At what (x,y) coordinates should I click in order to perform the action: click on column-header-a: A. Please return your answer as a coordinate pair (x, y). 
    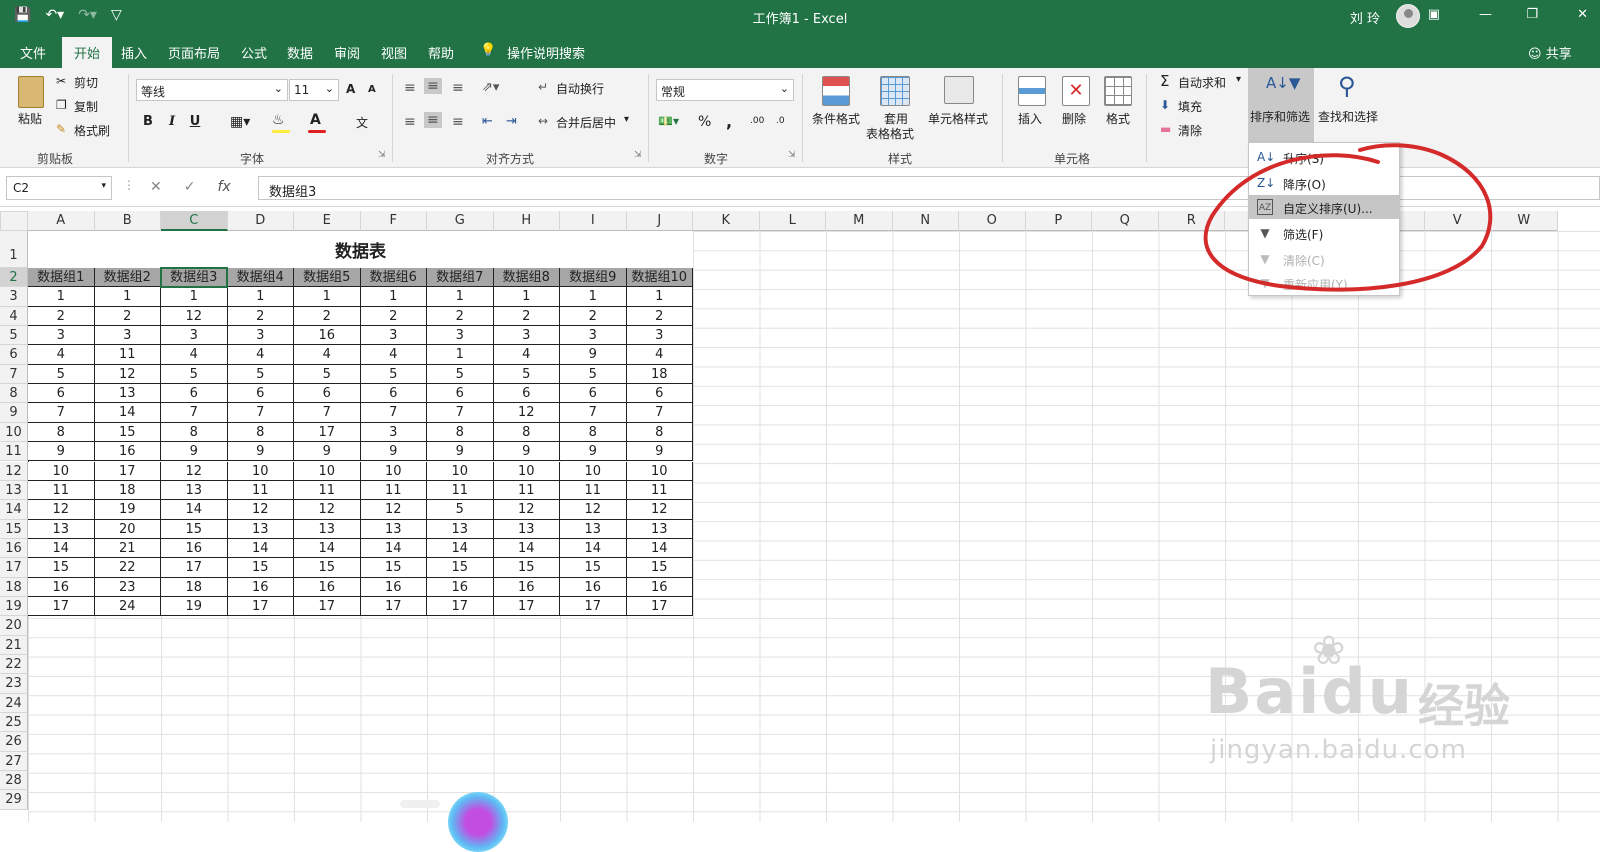
    Looking at the image, I should click on (61, 221).